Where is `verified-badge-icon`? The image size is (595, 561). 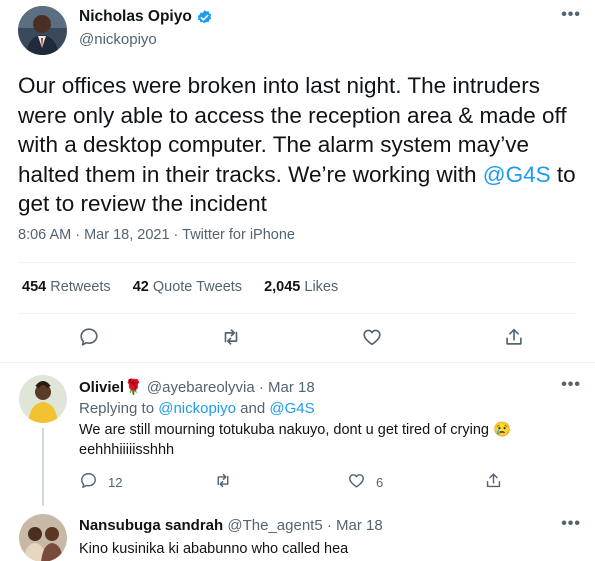
verified-badge-icon is located at coordinates (204, 17).